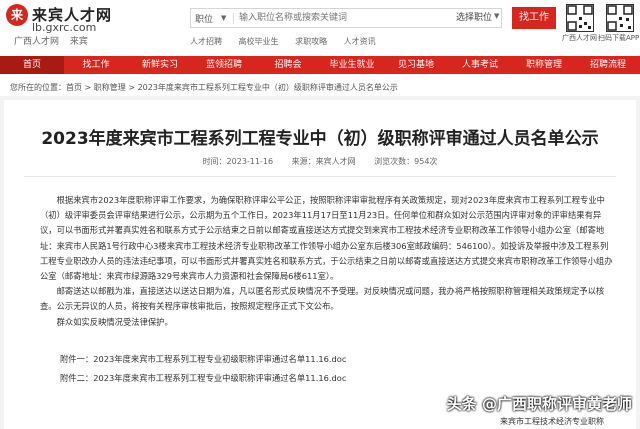 This screenshot has height=429, width=640. Describe the element at coordinates (352, 65) in the screenshot. I see `nav-item-graduate: 毕业生就业` at that location.